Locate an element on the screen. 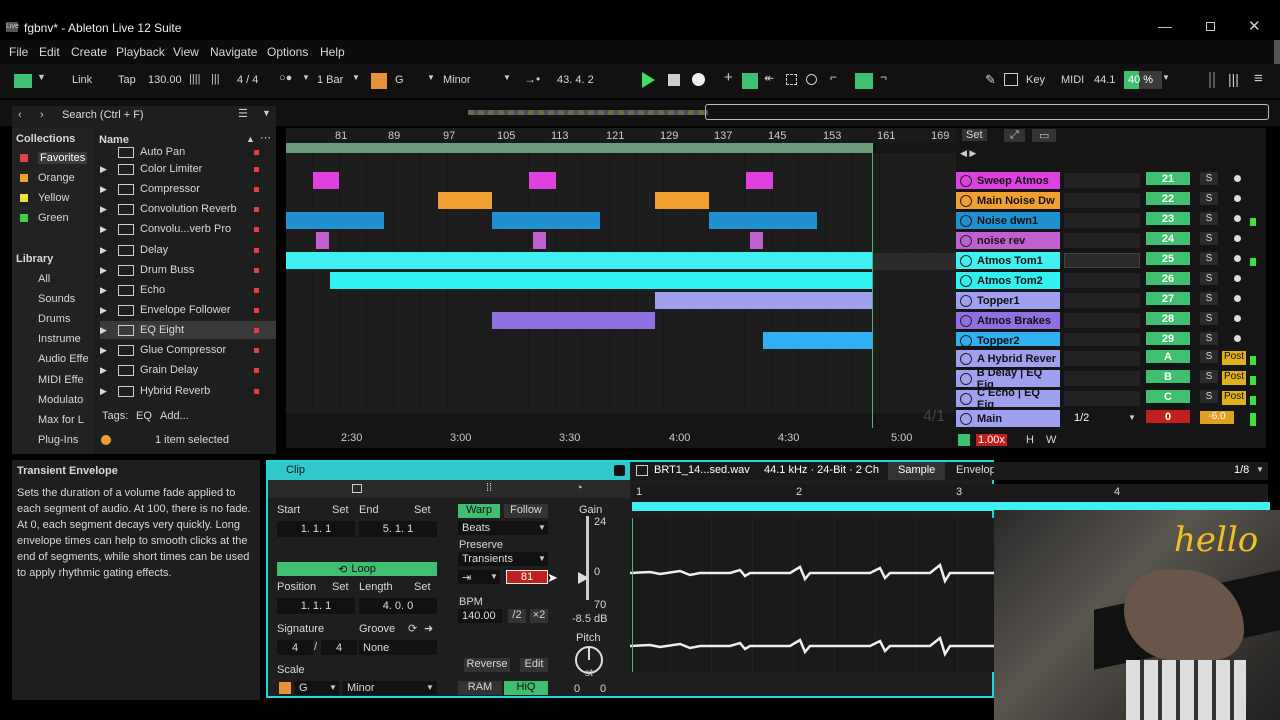  lock-icon: ▭ is located at coordinates (1044, 135).